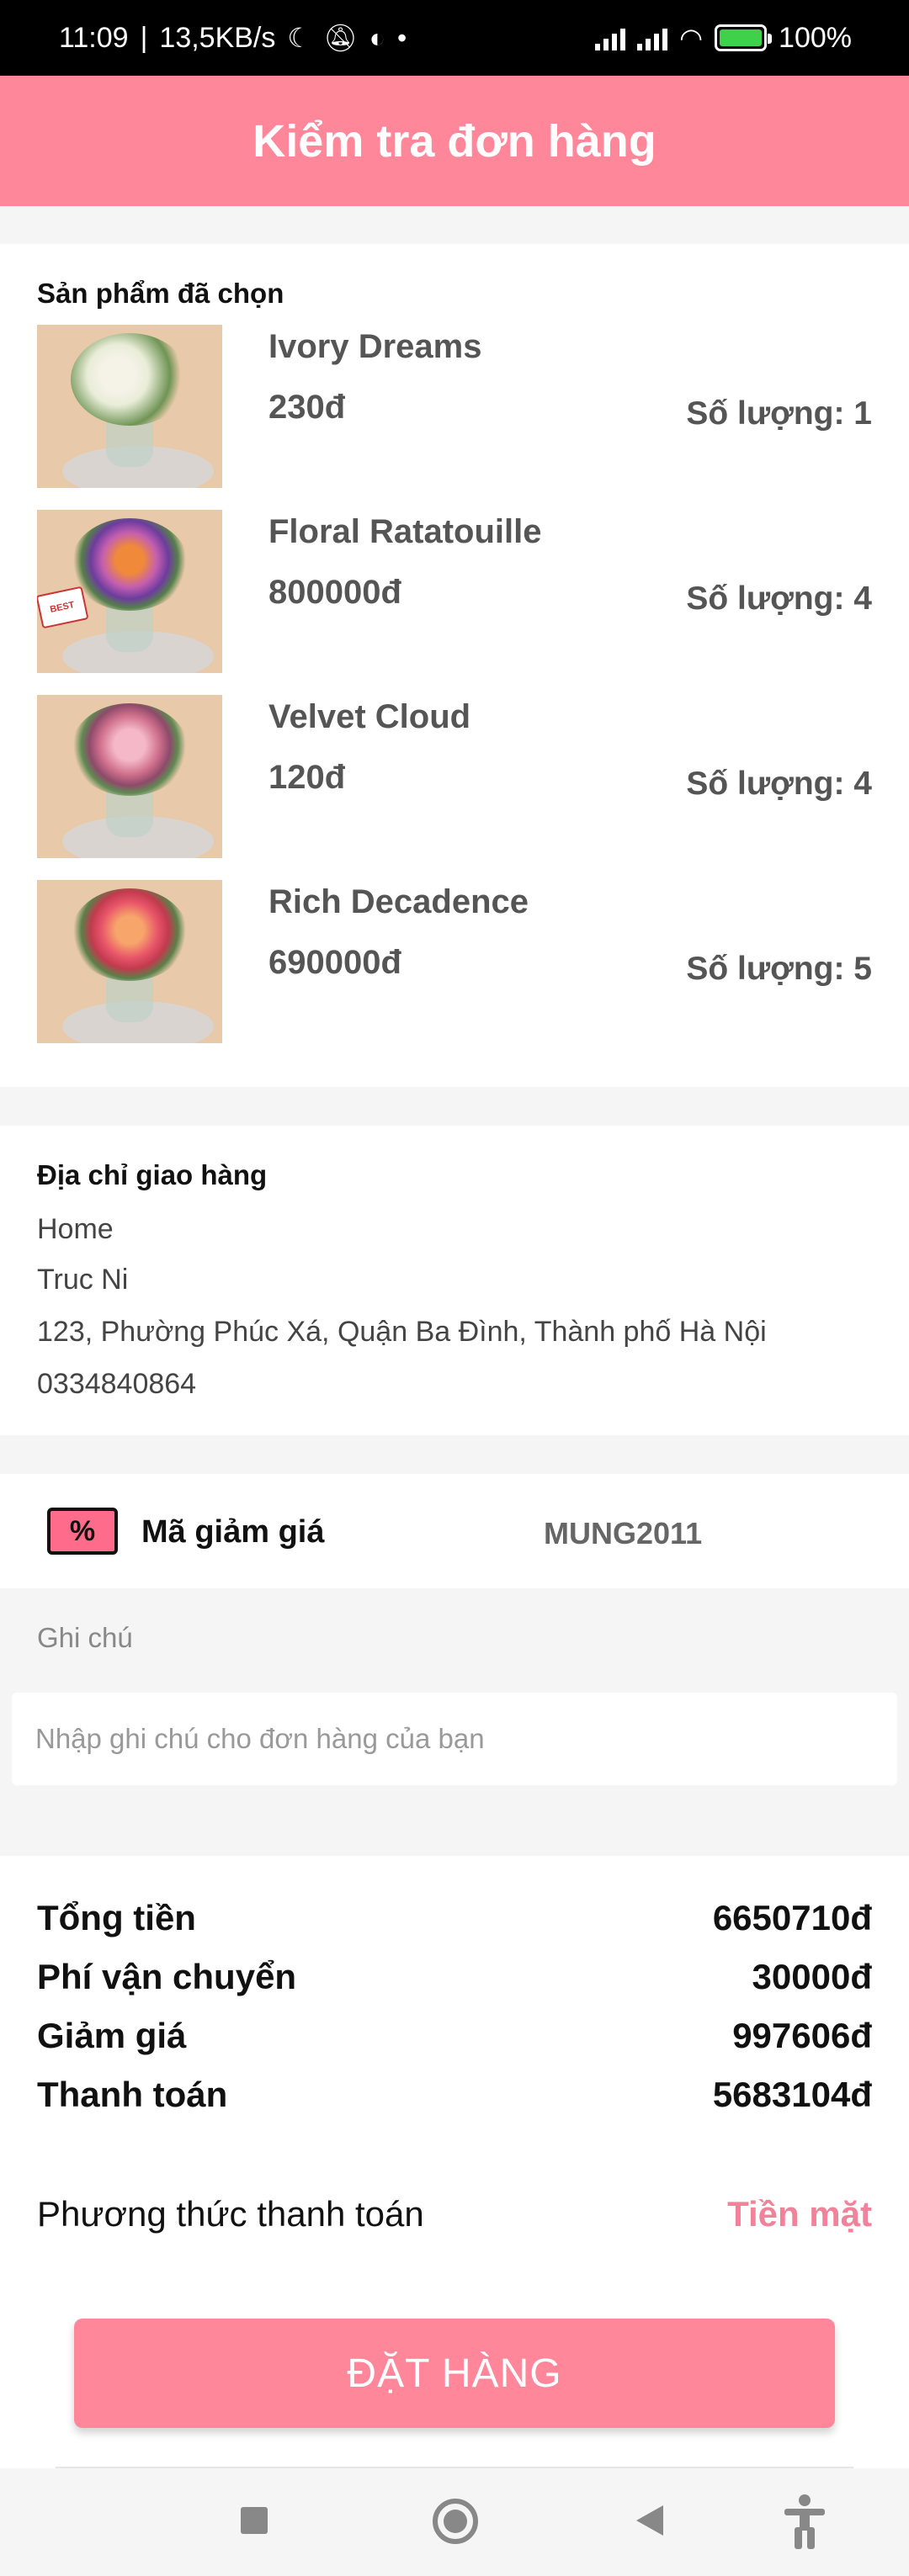 The height and width of the screenshot is (2576, 909). What do you see at coordinates (454, 406) in the screenshot?
I see `product-item: Ivory Dreams 230đ Số lượng: 1` at bounding box center [454, 406].